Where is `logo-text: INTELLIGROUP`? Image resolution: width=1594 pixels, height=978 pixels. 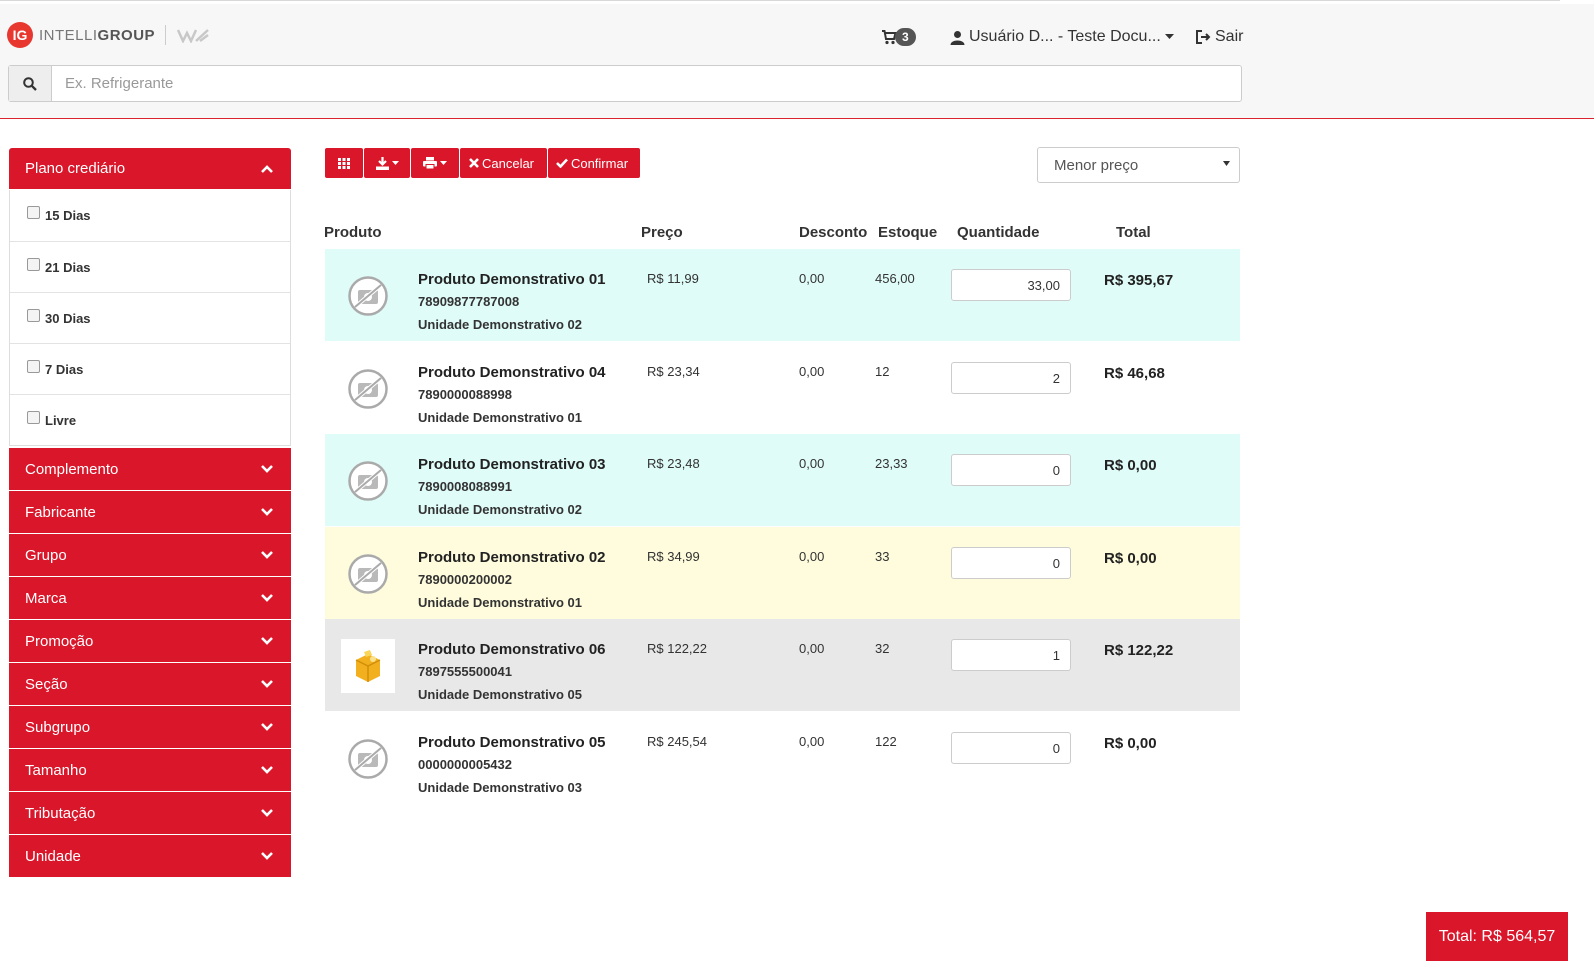 logo-text: INTELLIGROUP is located at coordinates (97, 35).